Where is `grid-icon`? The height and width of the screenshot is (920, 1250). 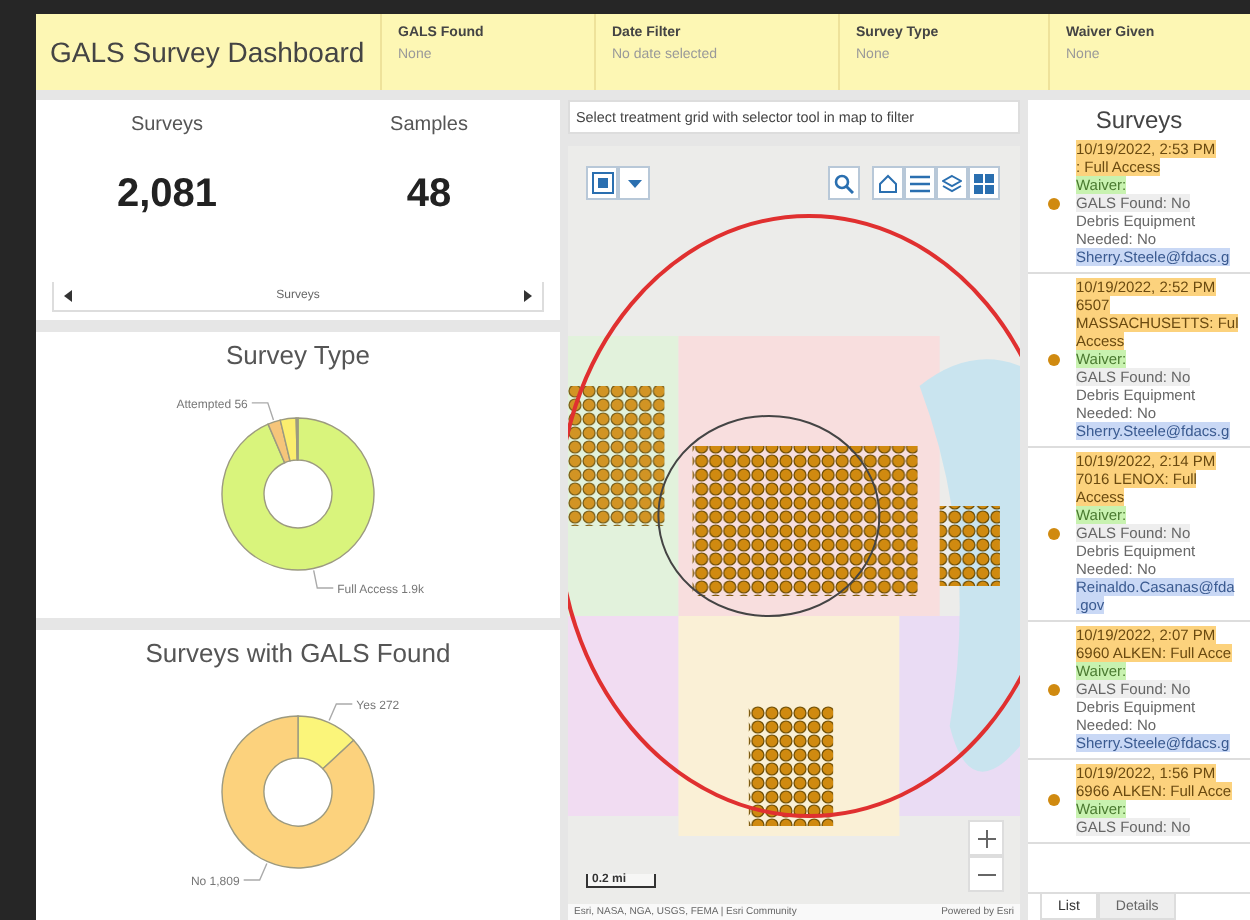 grid-icon is located at coordinates (984, 183).